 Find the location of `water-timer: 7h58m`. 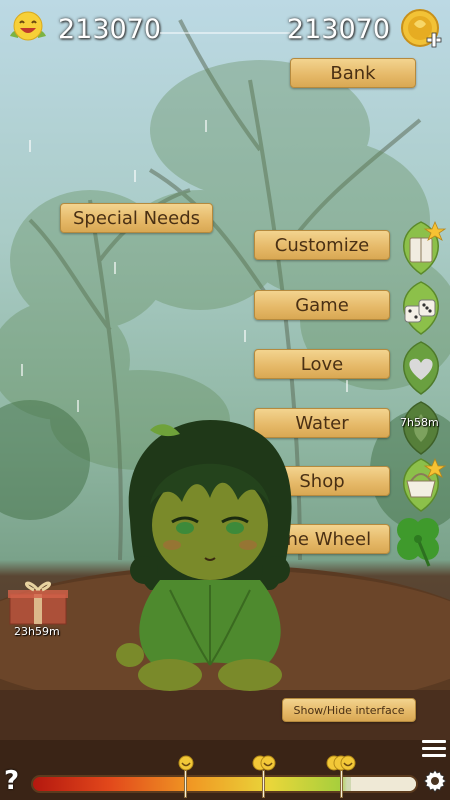

water-timer: 7h58m is located at coordinates (419, 422).